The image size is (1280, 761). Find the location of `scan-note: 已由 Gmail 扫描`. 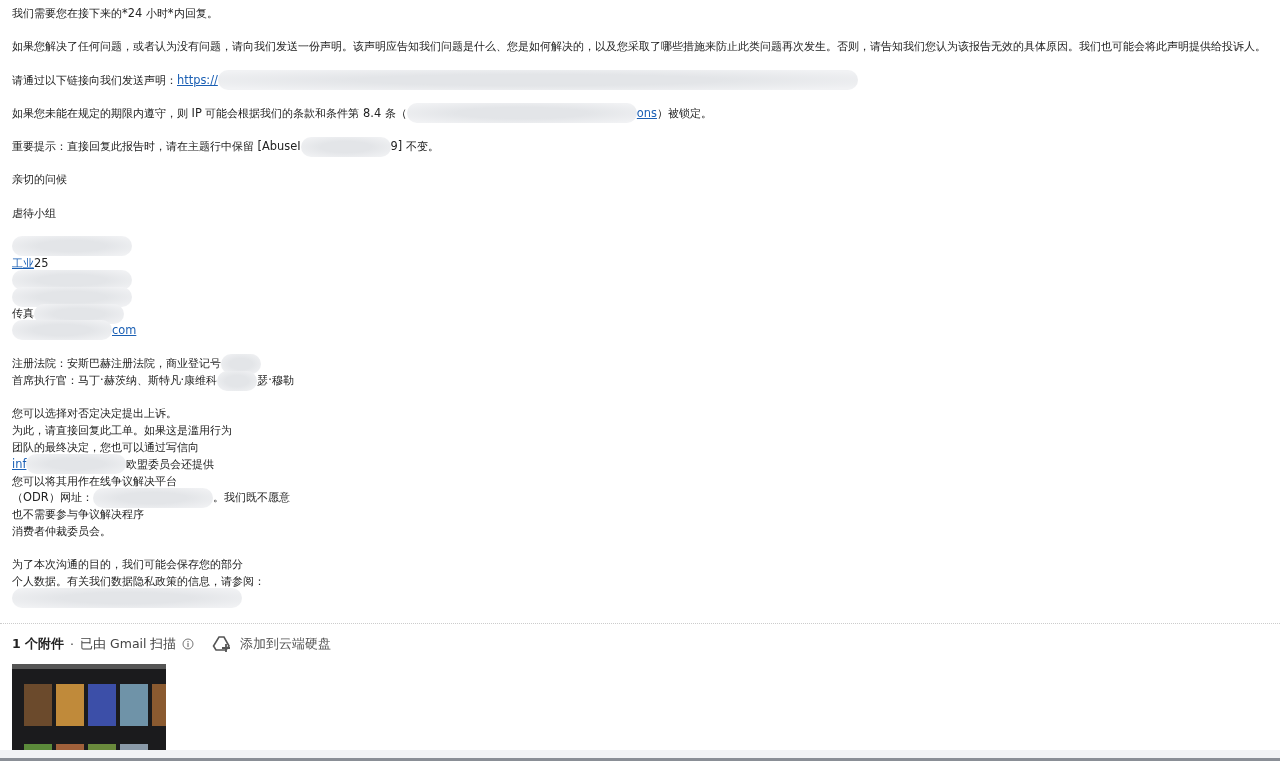

scan-note: 已由 Gmail 扫描 is located at coordinates (128, 644).